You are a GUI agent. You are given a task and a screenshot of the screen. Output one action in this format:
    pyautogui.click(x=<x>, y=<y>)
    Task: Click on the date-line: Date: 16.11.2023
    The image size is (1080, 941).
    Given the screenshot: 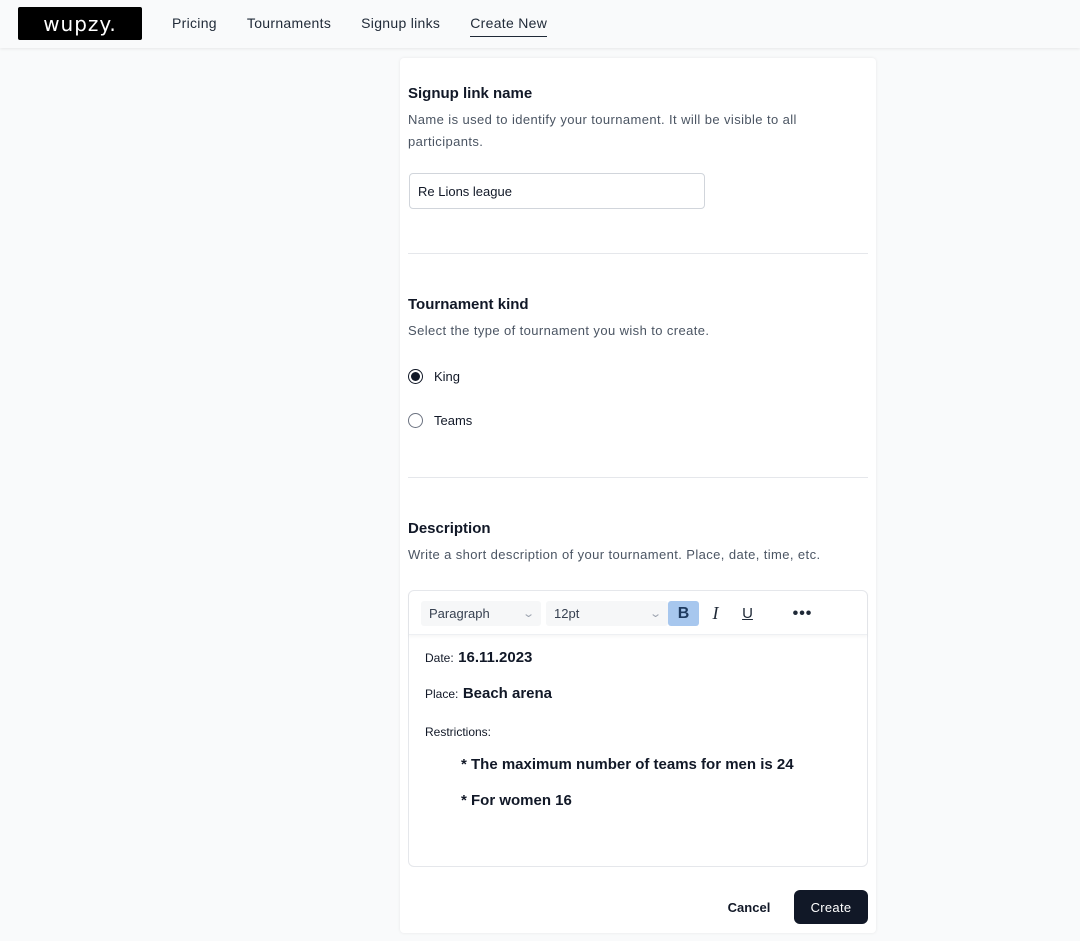 What is the action you would take?
    pyautogui.click(x=478, y=658)
    